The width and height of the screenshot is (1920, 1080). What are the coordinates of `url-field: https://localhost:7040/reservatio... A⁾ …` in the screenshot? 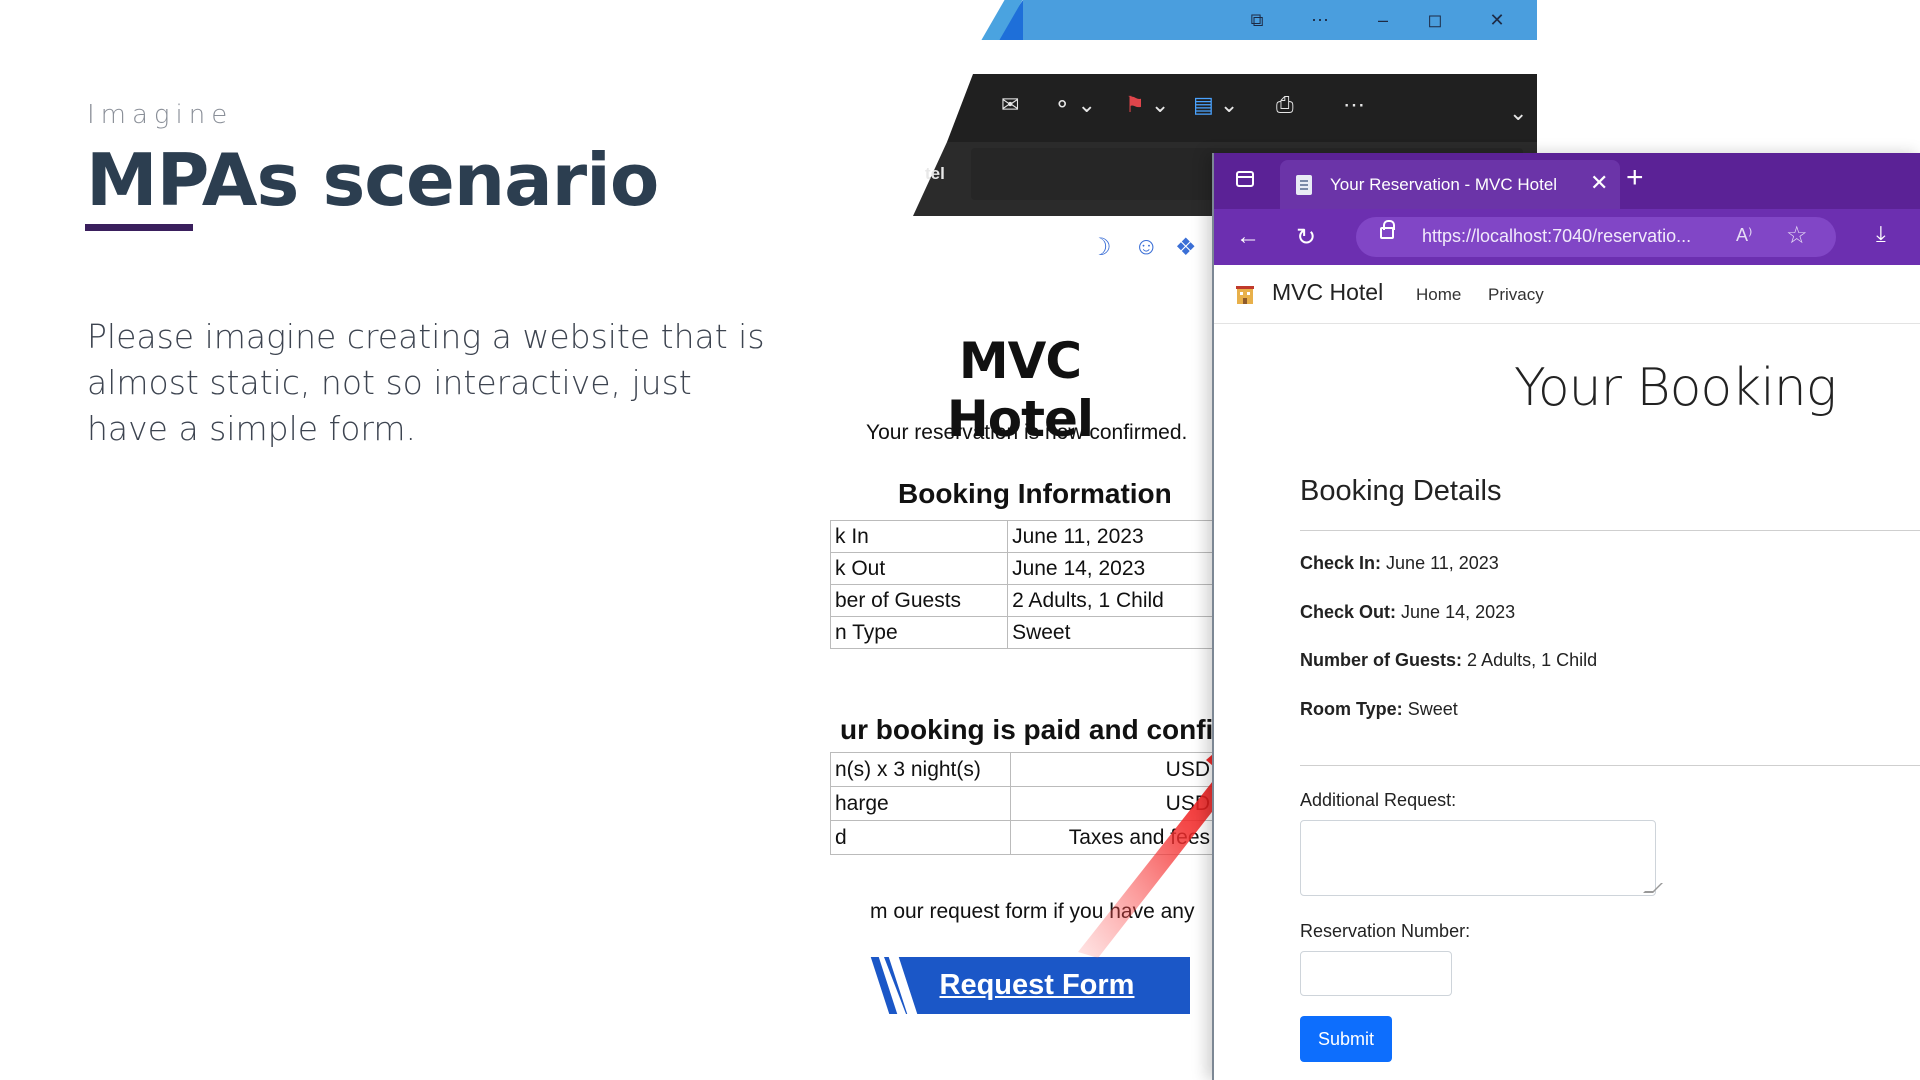 It's located at (1596, 237).